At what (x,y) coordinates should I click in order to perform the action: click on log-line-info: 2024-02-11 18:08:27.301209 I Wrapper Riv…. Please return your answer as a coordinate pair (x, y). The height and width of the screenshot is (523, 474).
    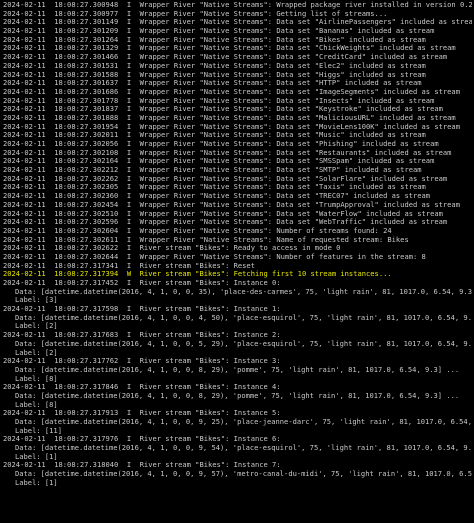
    Looking at the image, I should click on (219, 31).